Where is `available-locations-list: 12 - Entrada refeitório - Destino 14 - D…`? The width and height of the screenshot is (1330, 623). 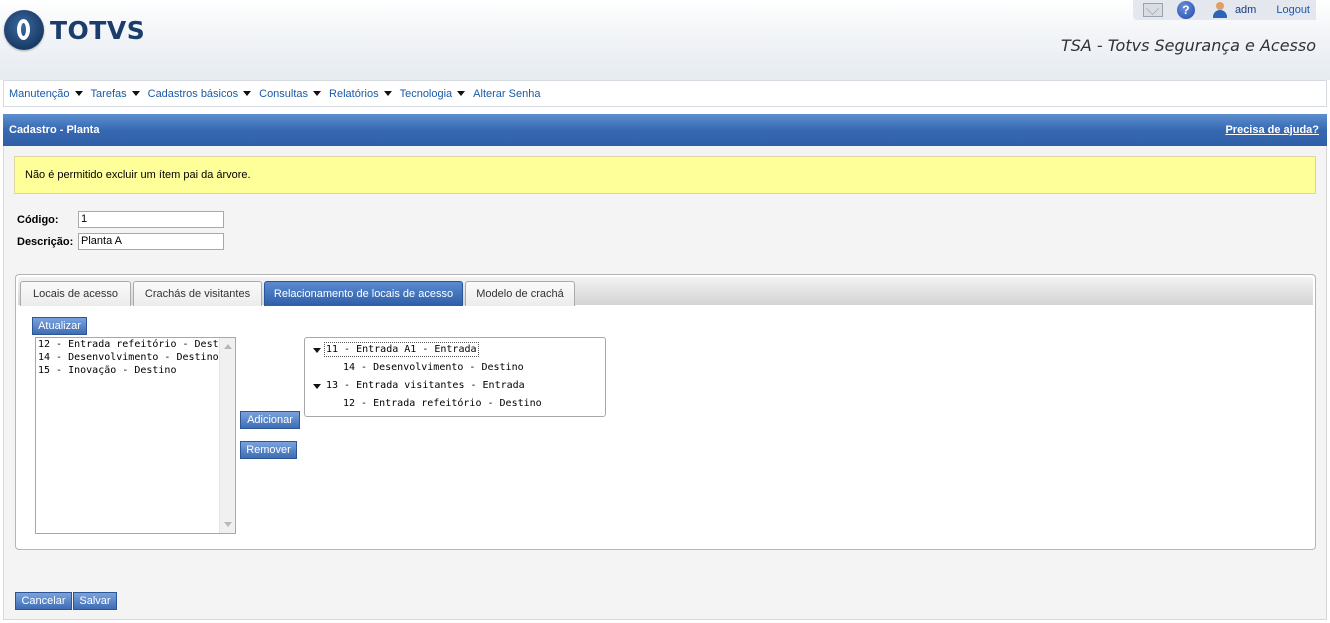
available-locations-list: 12 - Entrada refeitório - Destino 14 - D… is located at coordinates (135, 435).